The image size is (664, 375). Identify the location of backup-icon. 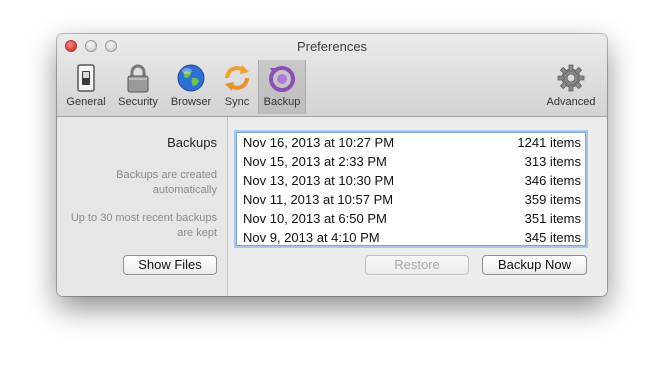
(282, 79).